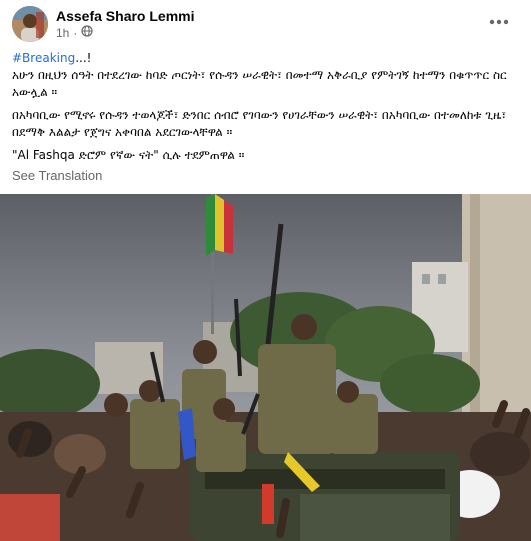 The height and width of the screenshot is (541, 531). I want to click on post-meta: 1h ·, so click(74, 32).